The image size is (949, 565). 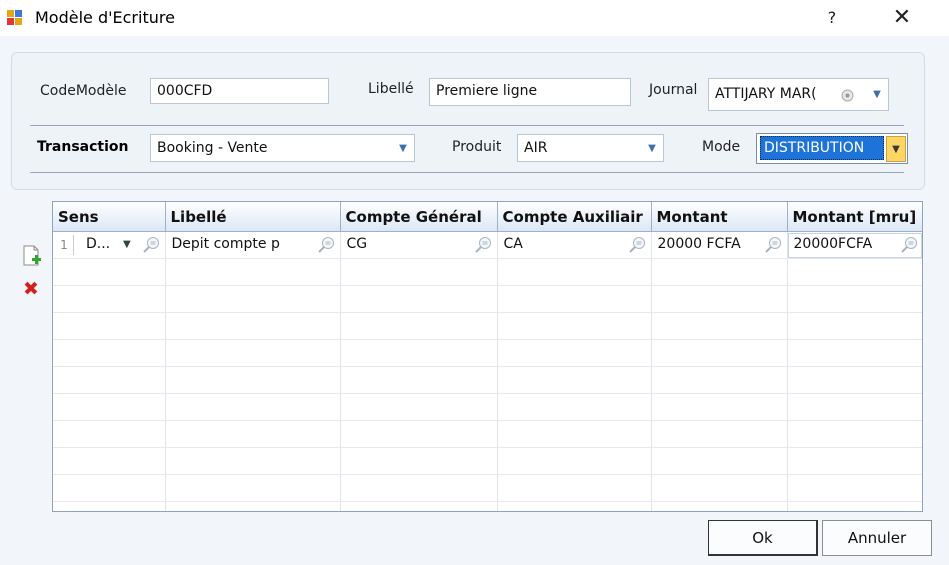 What do you see at coordinates (105, 17) in the screenshot?
I see `window-title: Modèle d'Ecriture` at bounding box center [105, 17].